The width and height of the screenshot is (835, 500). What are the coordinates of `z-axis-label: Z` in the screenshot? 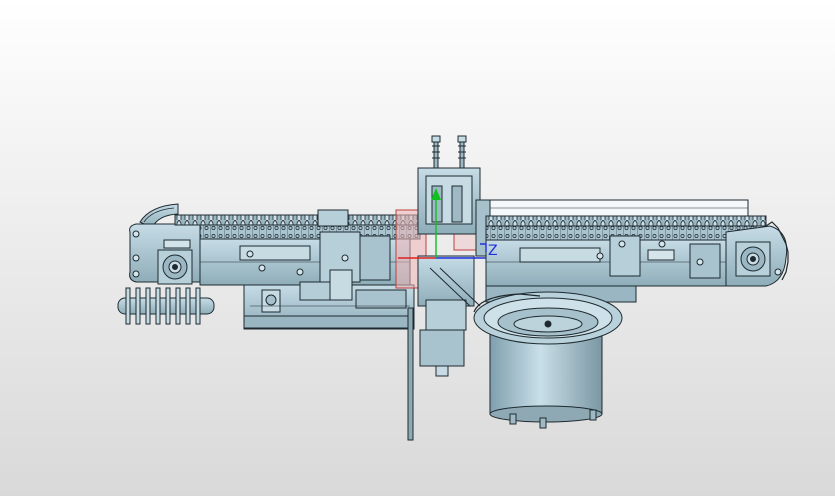 It's located at (493, 251).